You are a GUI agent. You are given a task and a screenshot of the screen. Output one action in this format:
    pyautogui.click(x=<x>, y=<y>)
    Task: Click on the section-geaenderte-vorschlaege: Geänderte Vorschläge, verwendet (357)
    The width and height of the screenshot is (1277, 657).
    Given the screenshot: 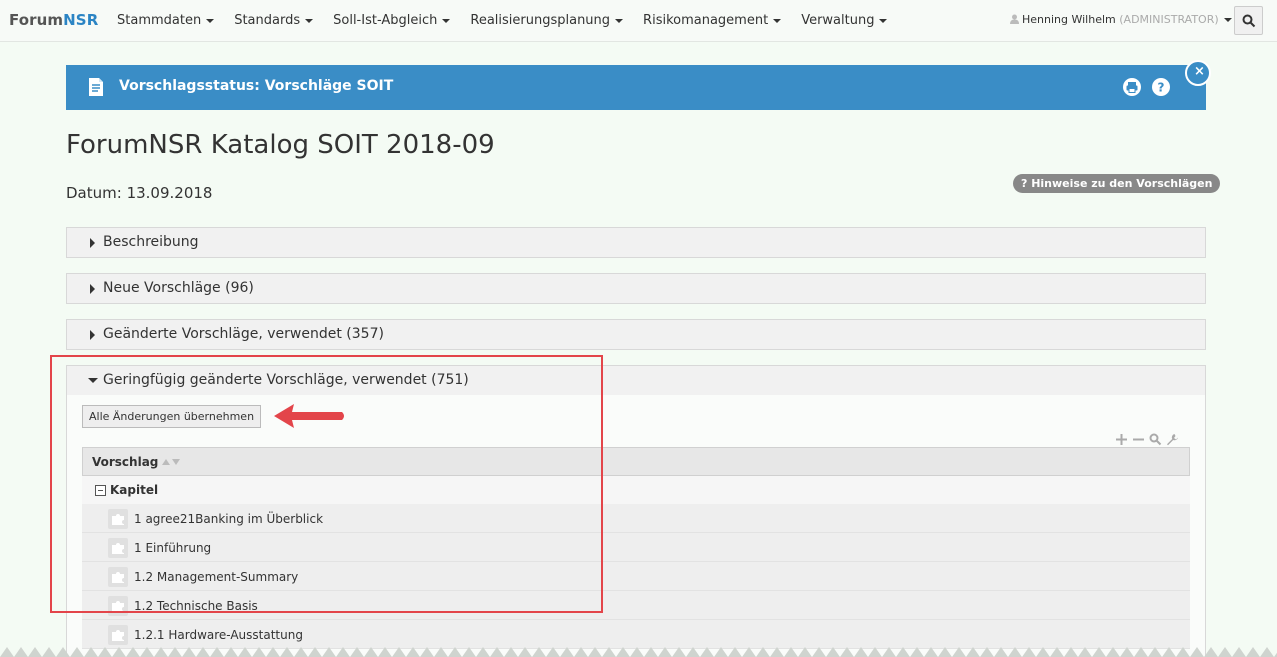 What is the action you would take?
    pyautogui.click(x=636, y=334)
    